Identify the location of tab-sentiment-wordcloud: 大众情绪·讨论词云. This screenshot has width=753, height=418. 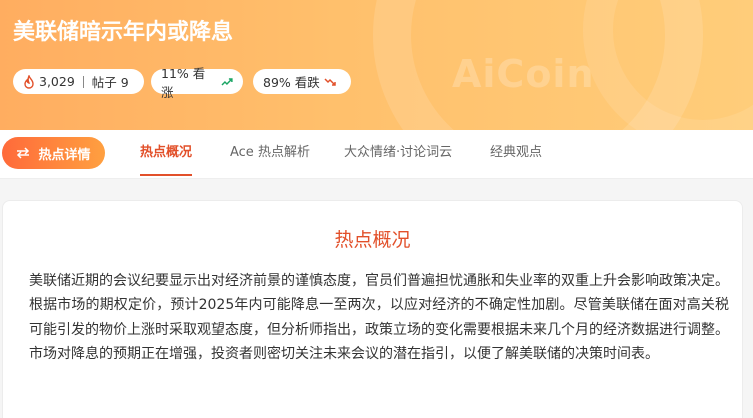
(398, 154).